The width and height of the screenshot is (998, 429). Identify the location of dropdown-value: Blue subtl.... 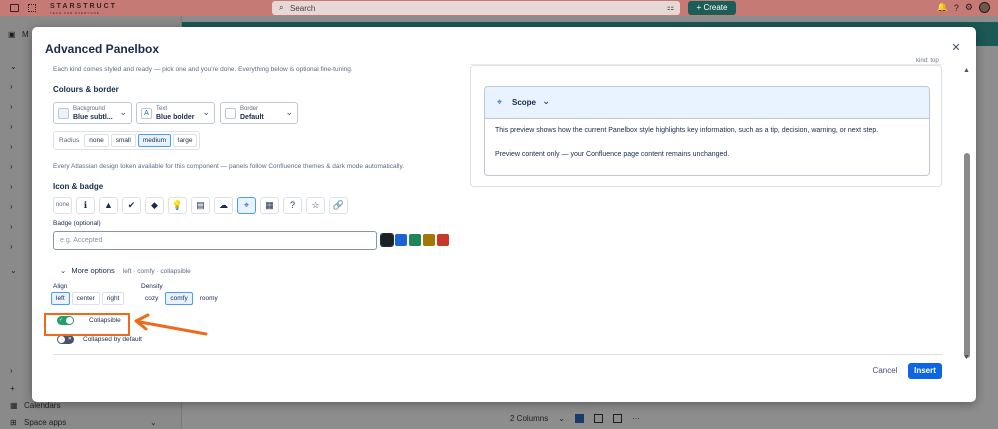
(93, 117).